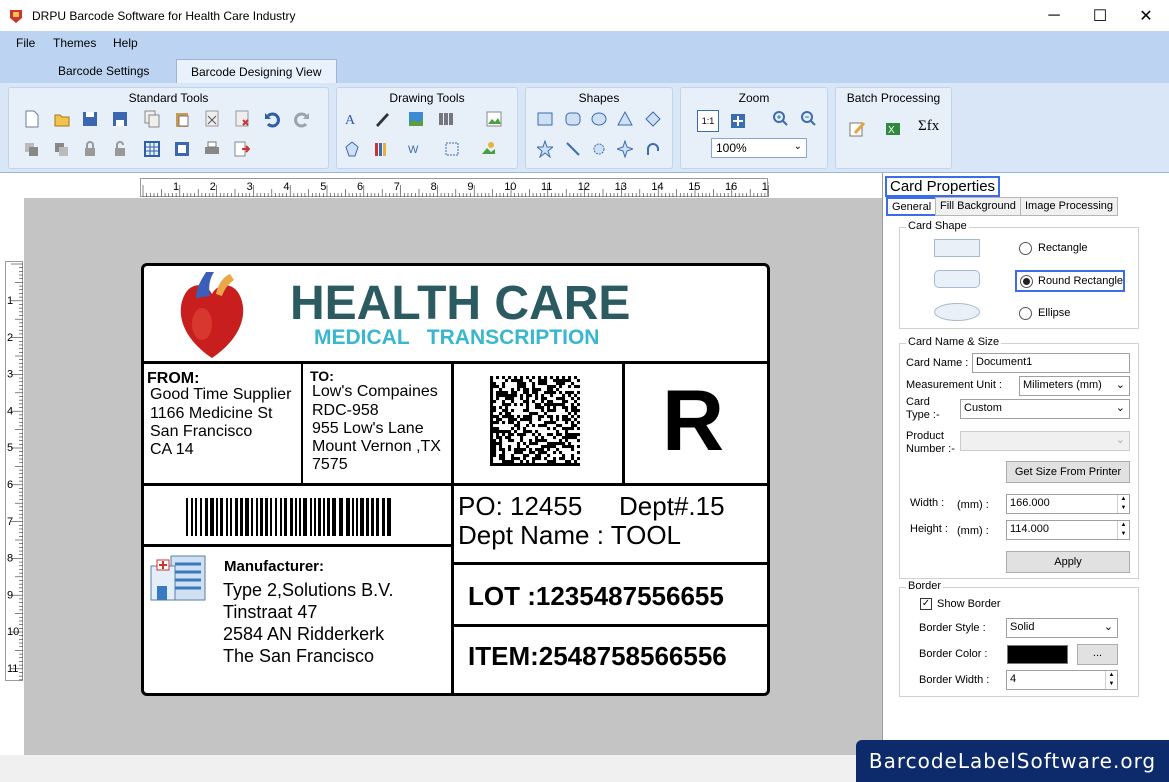  What do you see at coordinates (32, 119) in the screenshot?
I see `new-icon` at bounding box center [32, 119].